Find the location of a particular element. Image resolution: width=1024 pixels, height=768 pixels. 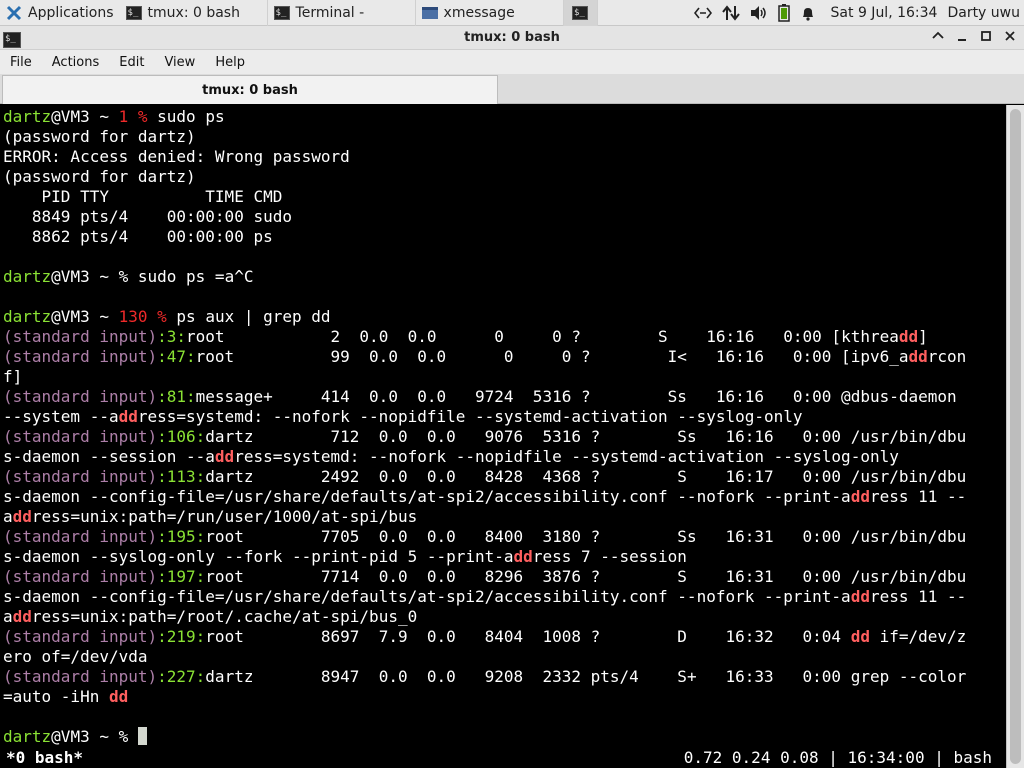

transfer-icon is located at coordinates (730, 12).